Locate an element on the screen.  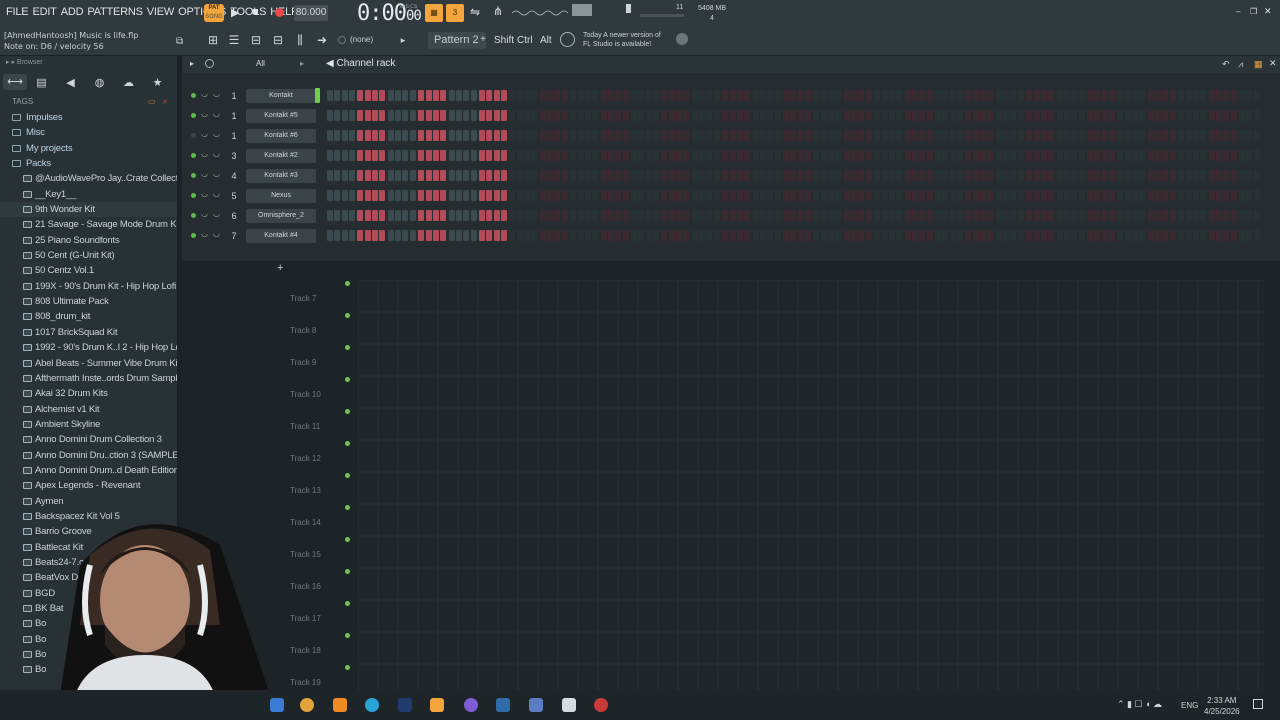
channel-pan-knob: ◡ is located at coordinates (204, 233).